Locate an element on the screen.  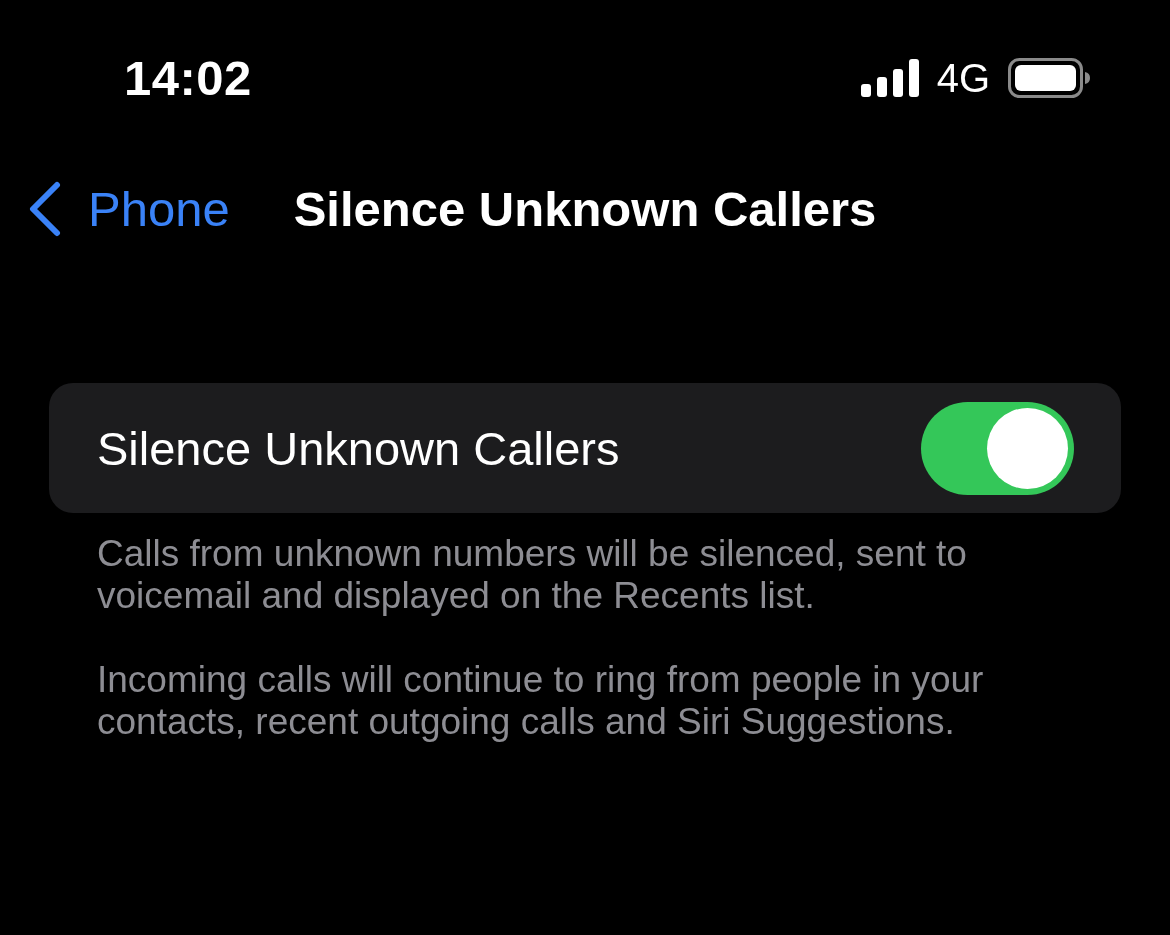
setting-label: Silence Unknown Callers is located at coordinates (358, 448).